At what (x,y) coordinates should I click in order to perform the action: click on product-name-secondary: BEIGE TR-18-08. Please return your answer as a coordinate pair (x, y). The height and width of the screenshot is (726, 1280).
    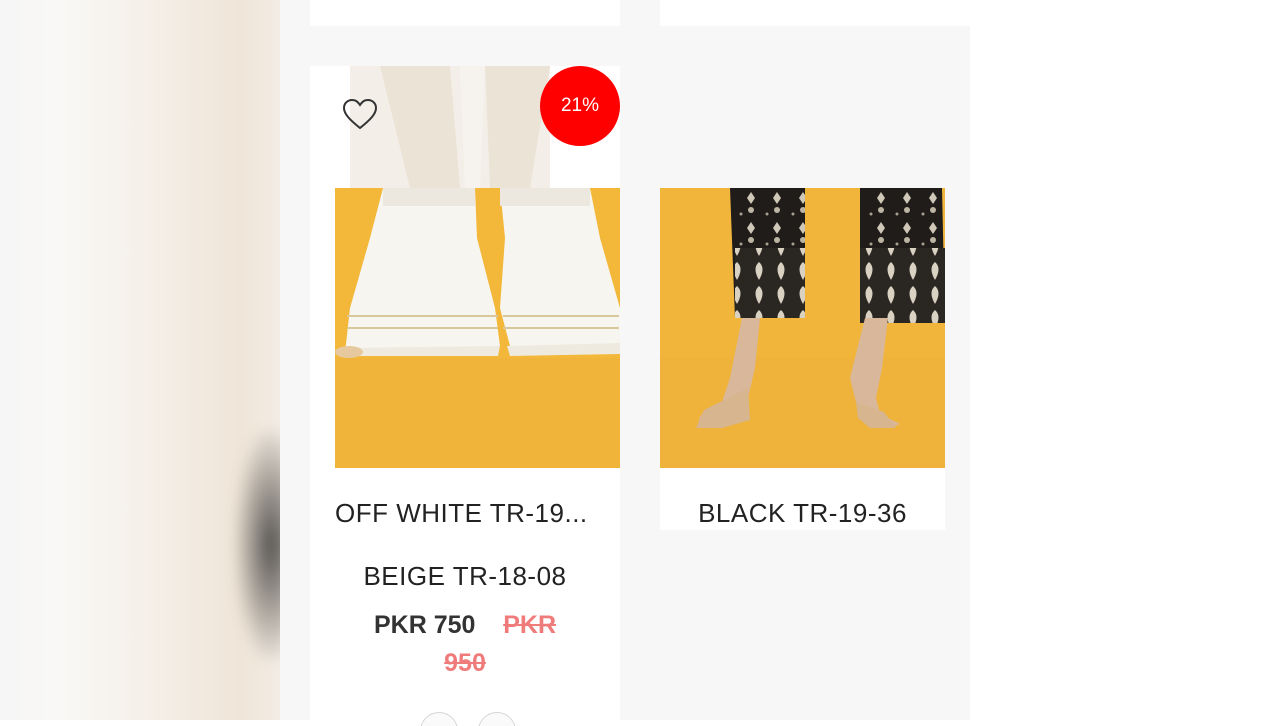
    Looking at the image, I should click on (465, 576).